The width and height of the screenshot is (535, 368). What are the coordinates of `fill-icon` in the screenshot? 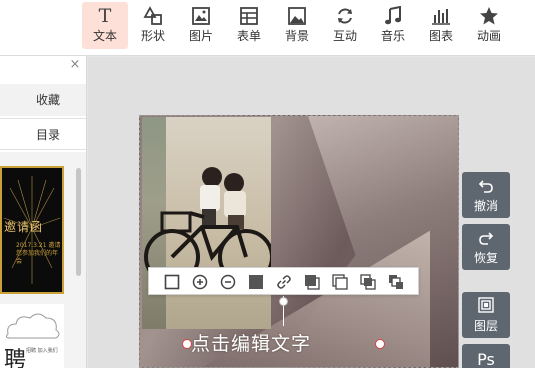 It's located at (256, 282).